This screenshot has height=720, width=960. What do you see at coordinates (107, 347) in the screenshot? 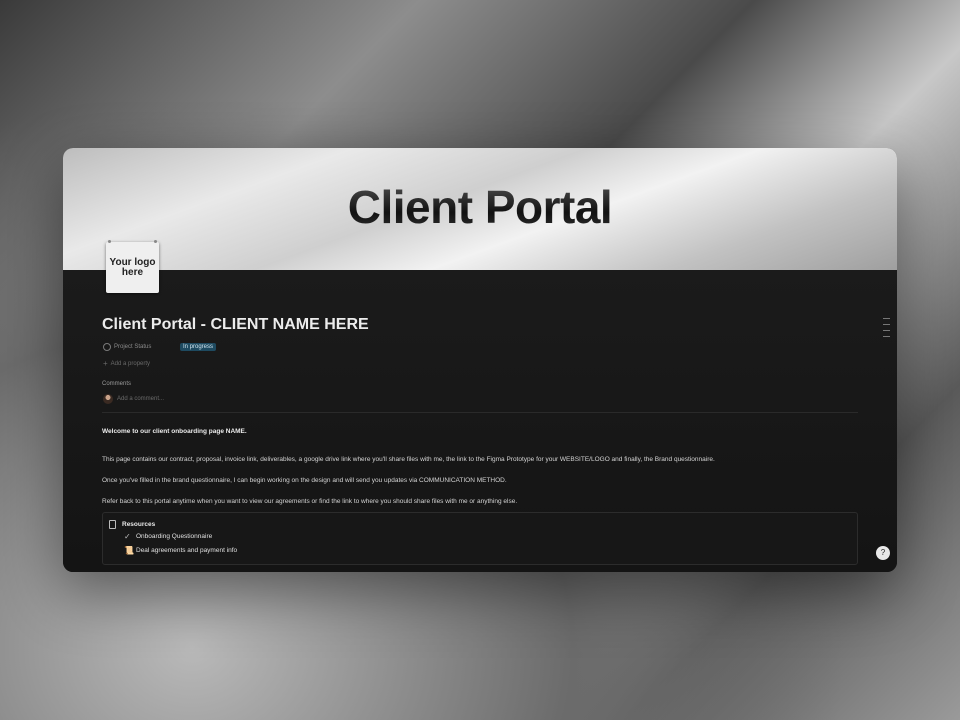
I see `status-icon` at bounding box center [107, 347].